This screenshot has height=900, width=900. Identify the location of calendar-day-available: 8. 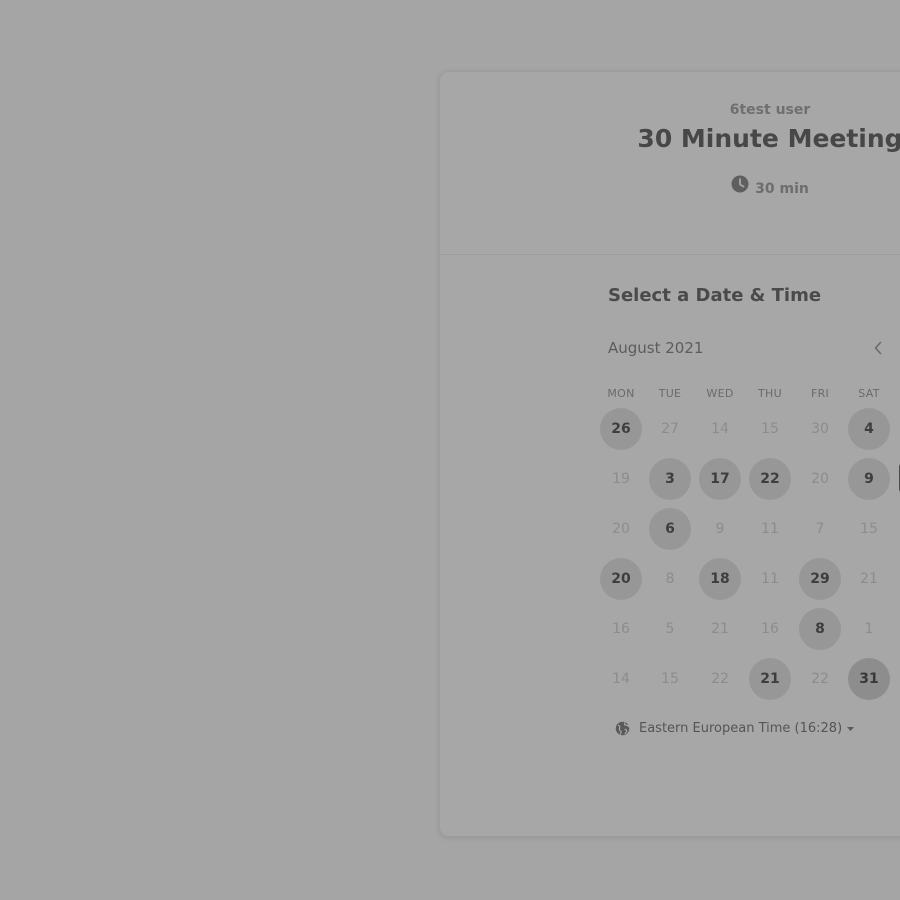
(820, 629).